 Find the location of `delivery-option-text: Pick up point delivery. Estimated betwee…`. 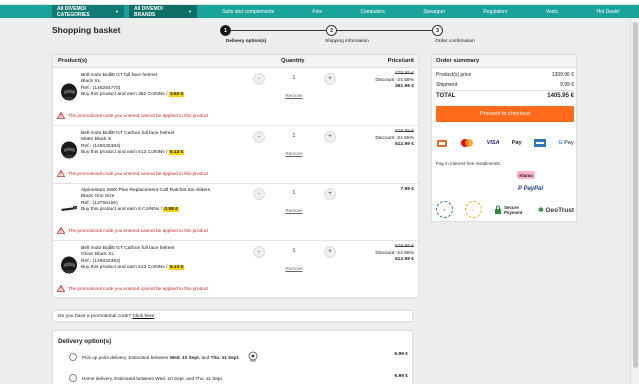

delivery-option-text: Pick up point delivery. Estimated betwee… is located at coordinates (161, 357).